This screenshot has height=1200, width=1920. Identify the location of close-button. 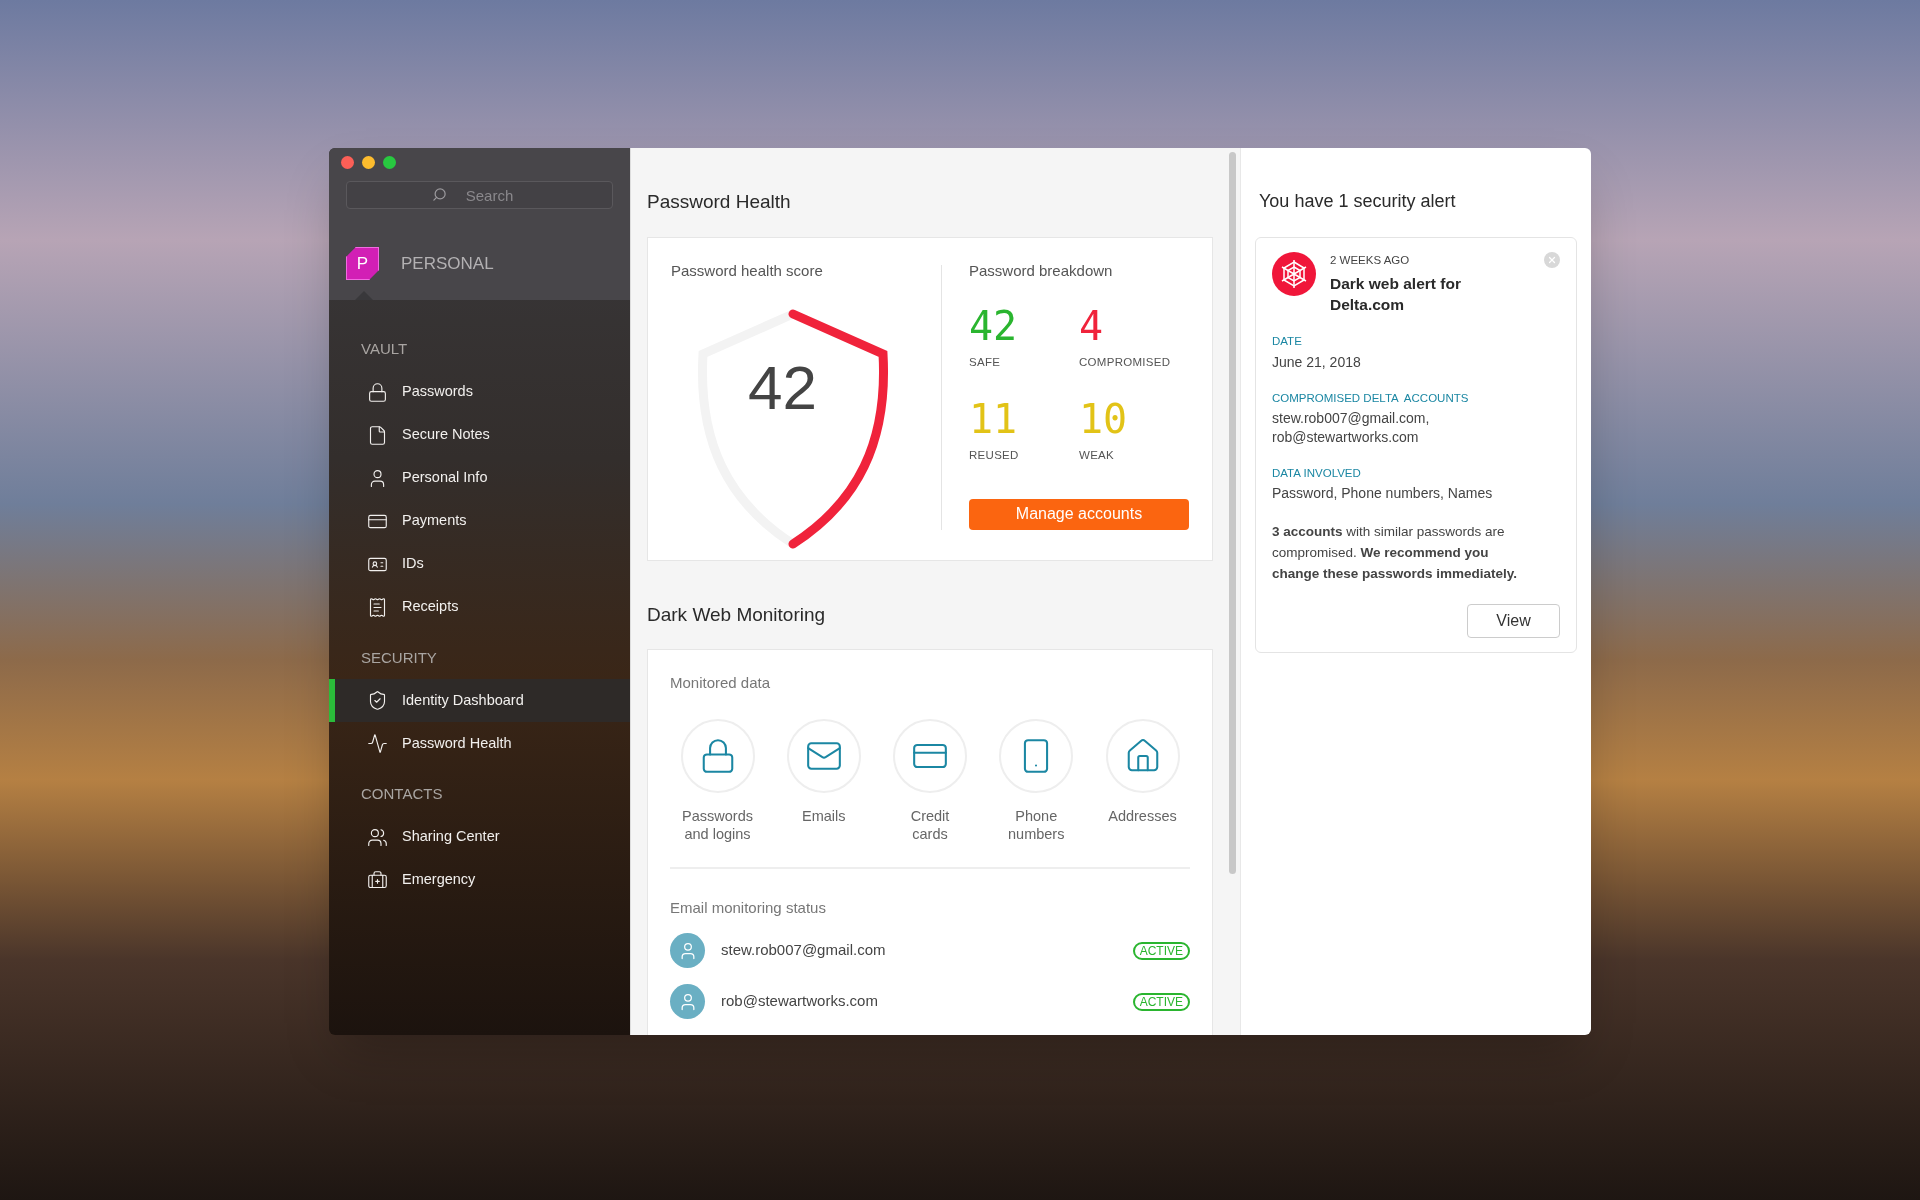
(347, 162).